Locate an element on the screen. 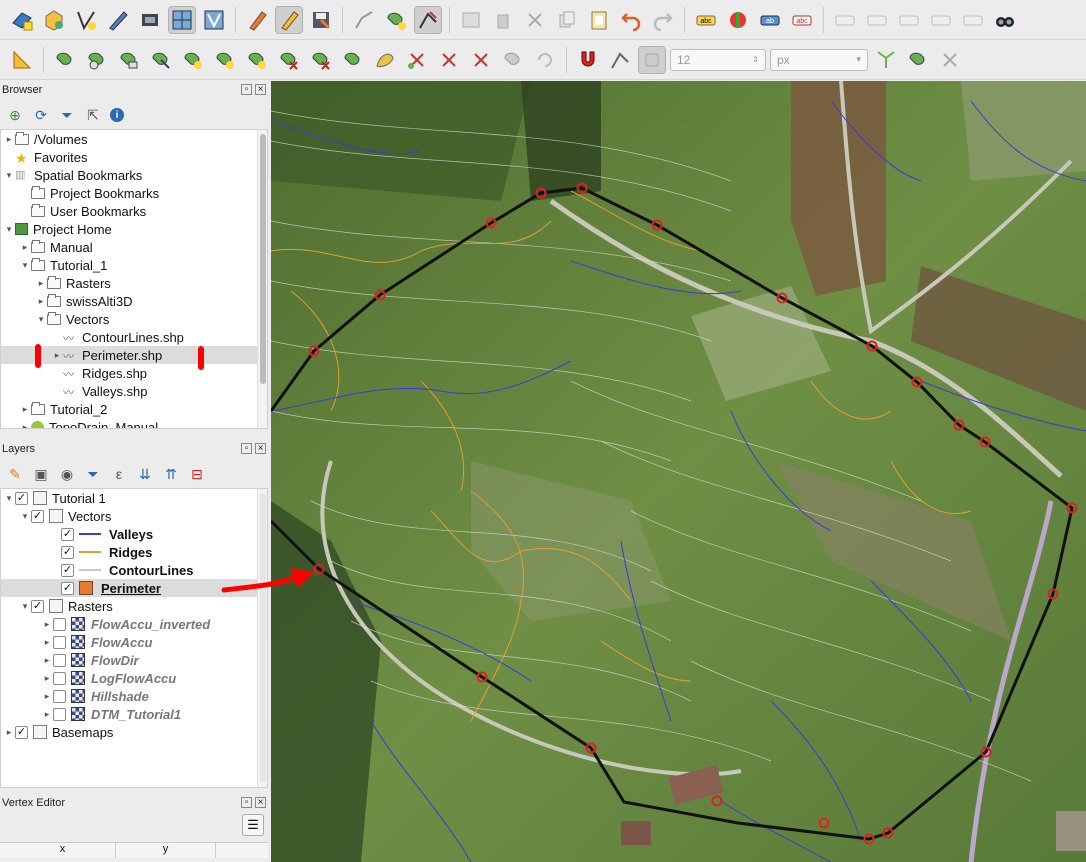  tree-item-project-home: ▾ Project Home is located at coordinates (134, 229).